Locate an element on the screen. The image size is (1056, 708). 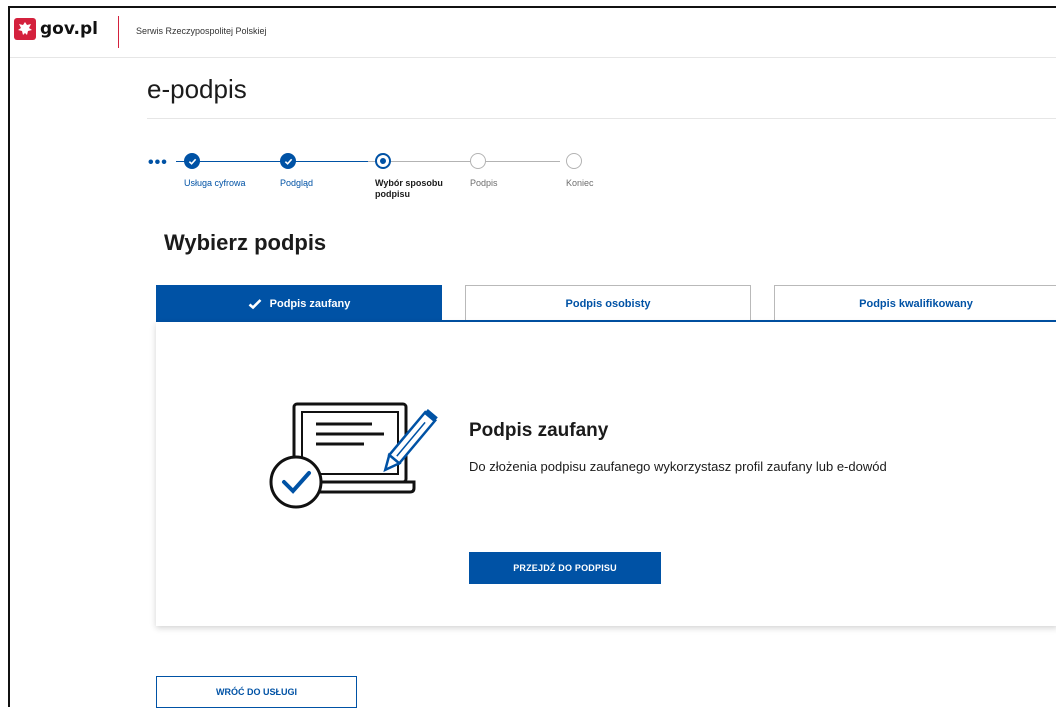
tab-label: Podpis zaufany is located at coordinates (310, 303).